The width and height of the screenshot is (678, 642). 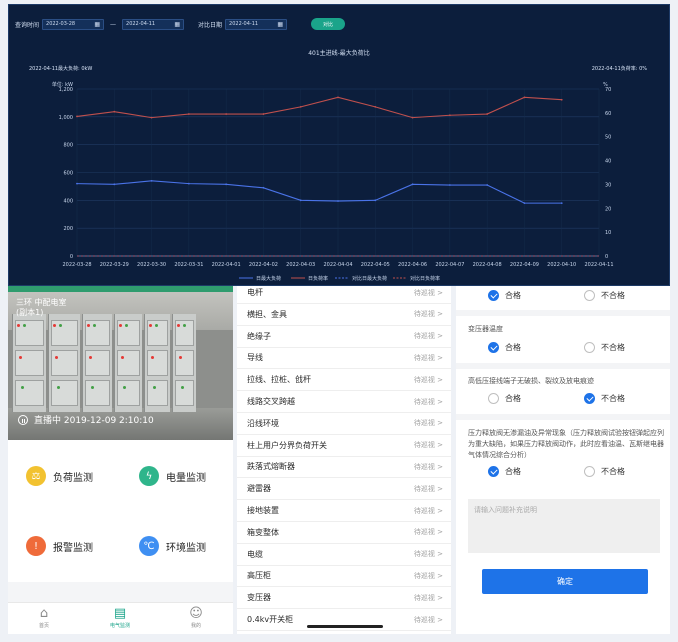 I want to click on inspection-row: 绝缘子 待巡视 >, so click(x=344, y=337).